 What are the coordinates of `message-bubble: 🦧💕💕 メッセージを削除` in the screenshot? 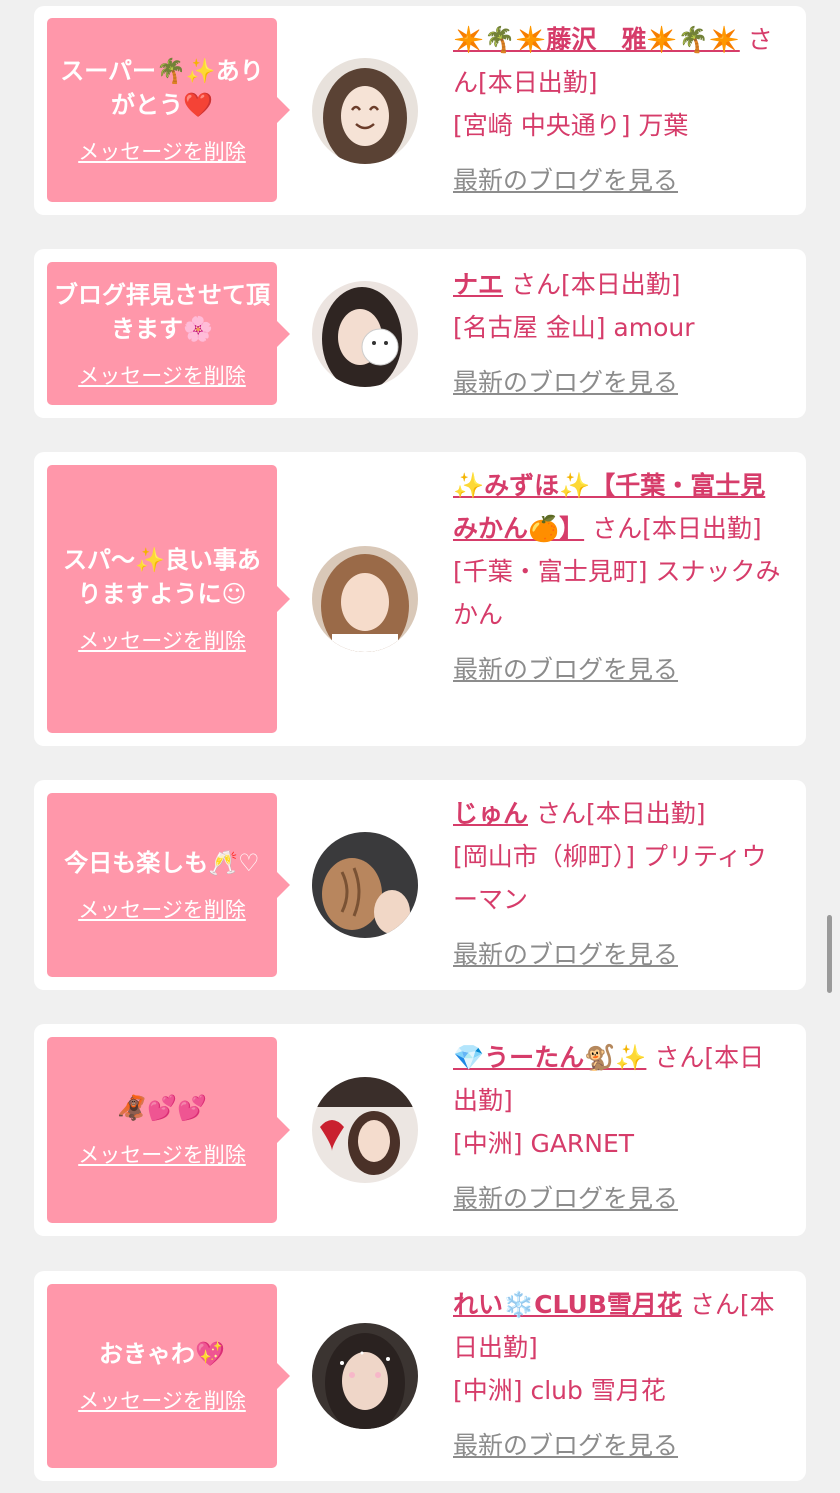 It's located at (168, 1130).